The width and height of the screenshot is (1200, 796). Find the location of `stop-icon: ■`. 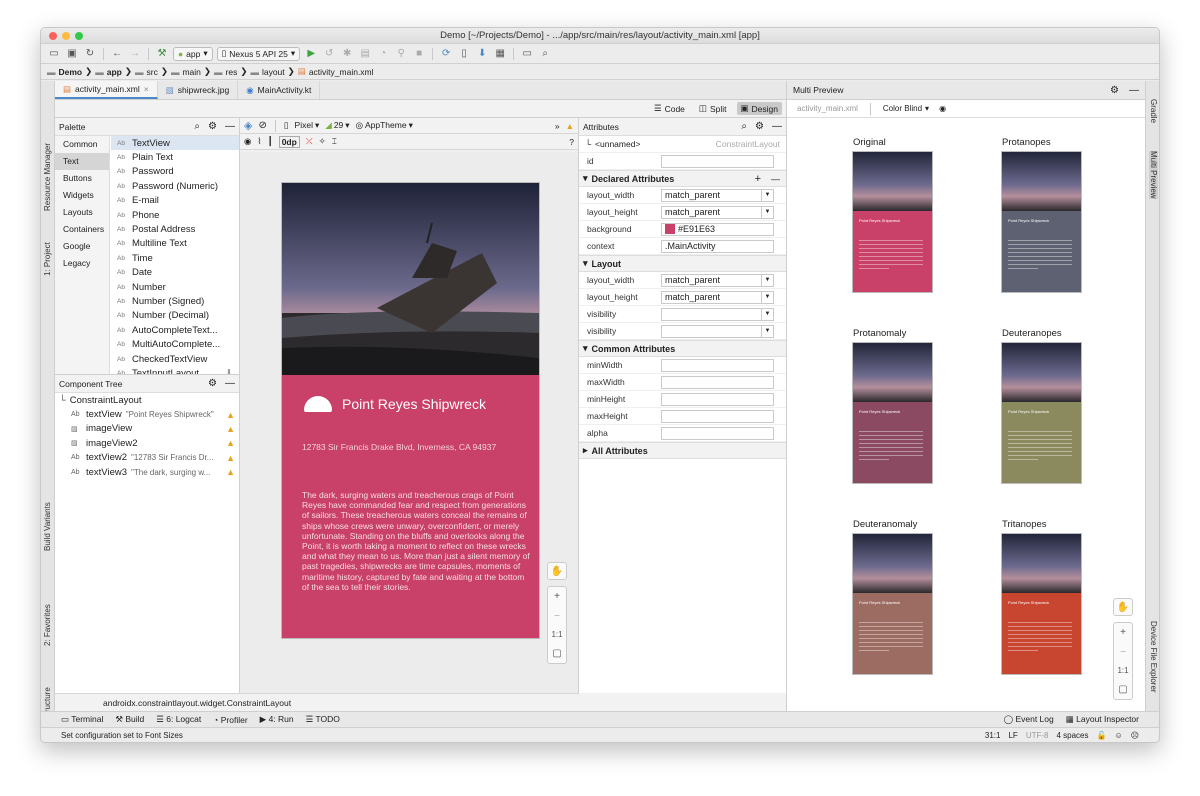

stop-icon: ■ is located at coordinates (419, 54).